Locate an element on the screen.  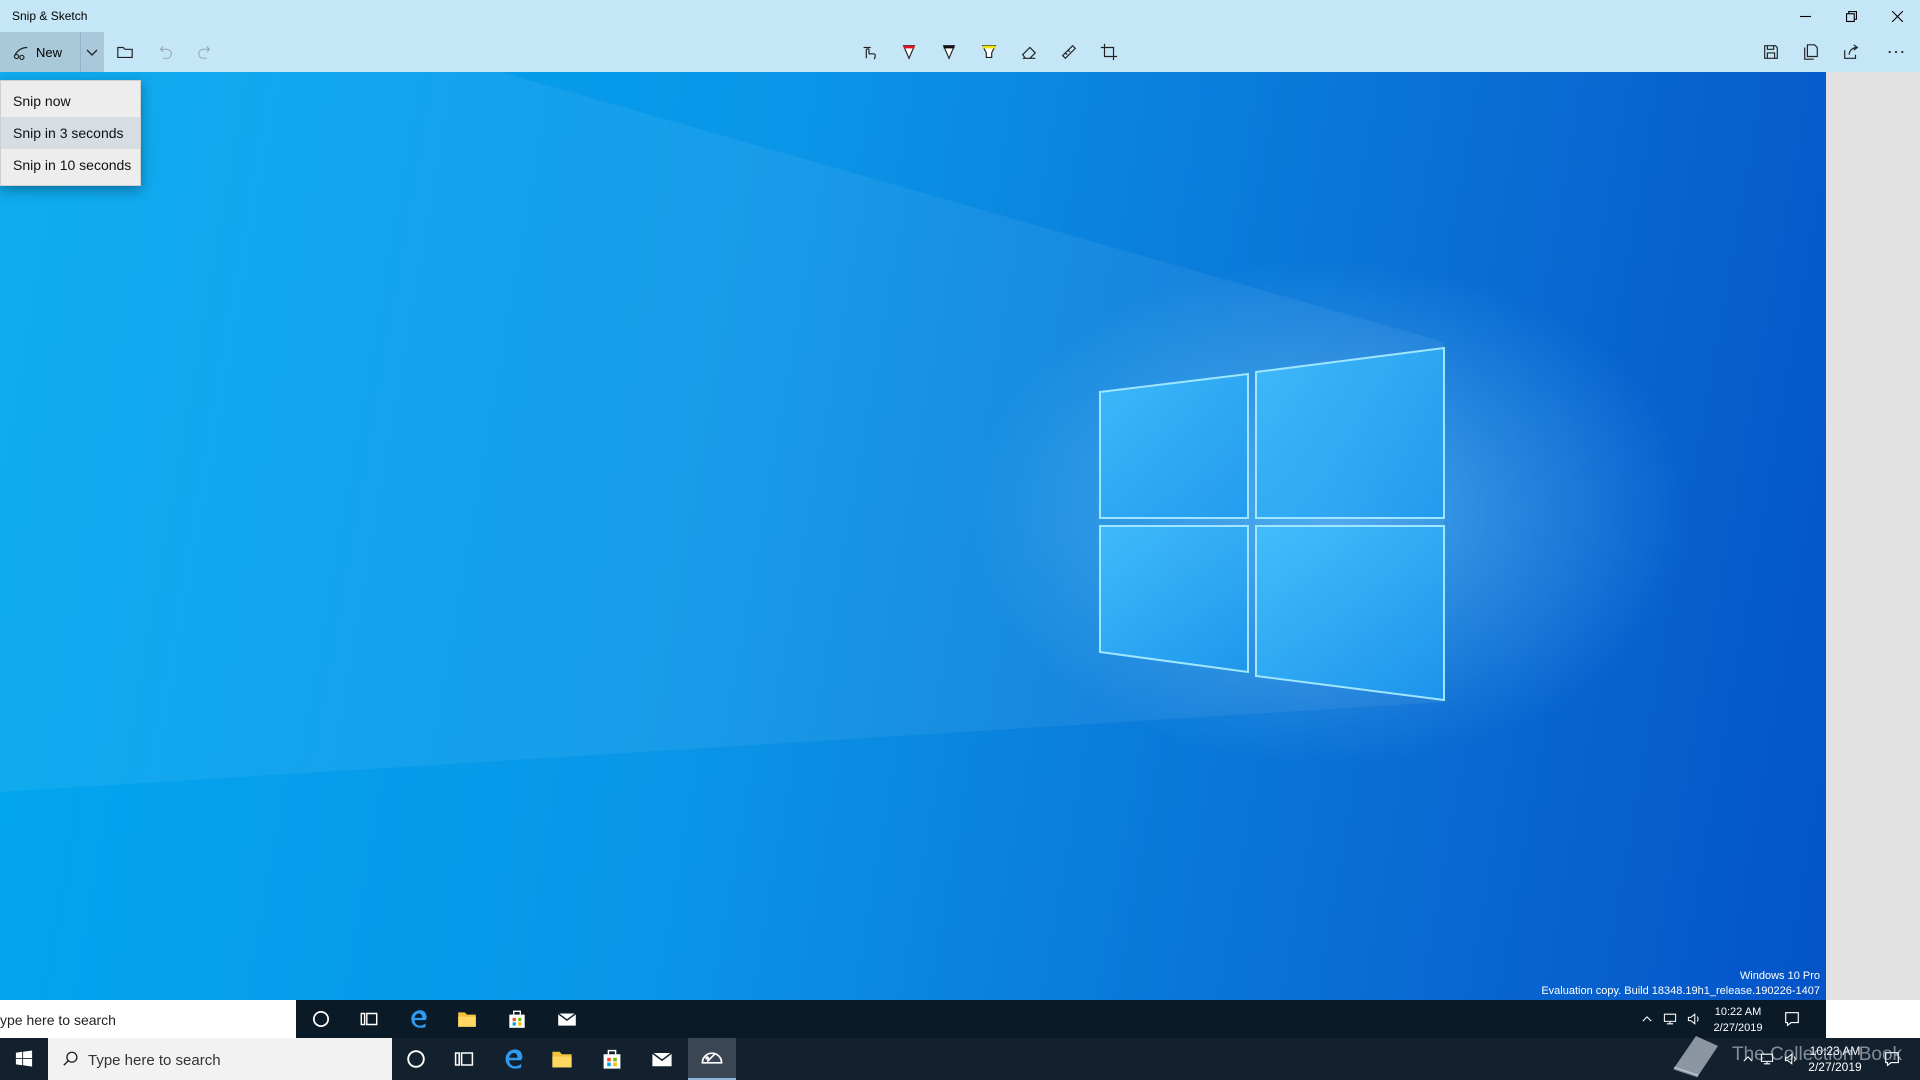
touch-writing-button is located at coordinates (869, 52).